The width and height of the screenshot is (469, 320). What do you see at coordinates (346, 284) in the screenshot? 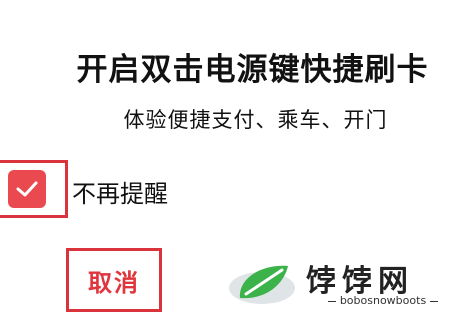
I see `watermark: 饽饽网 bobosnowboots` at bounding box center [346, 284].